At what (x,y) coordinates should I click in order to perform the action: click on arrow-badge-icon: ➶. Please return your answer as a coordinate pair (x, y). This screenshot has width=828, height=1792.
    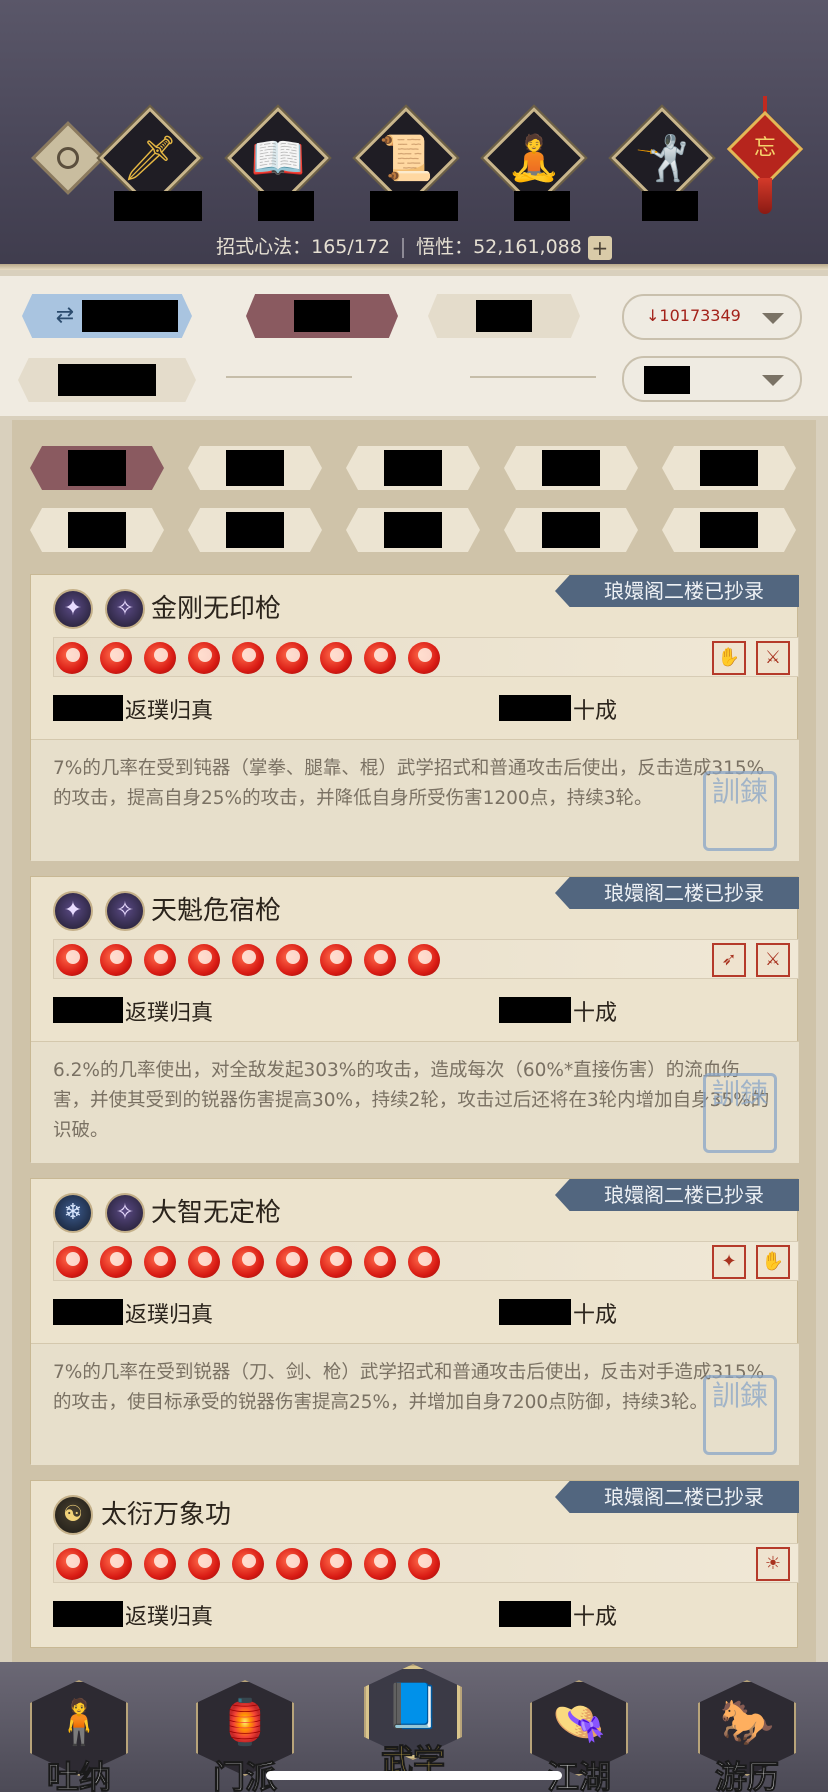
    Looking at the image, I should click on (729, 960).